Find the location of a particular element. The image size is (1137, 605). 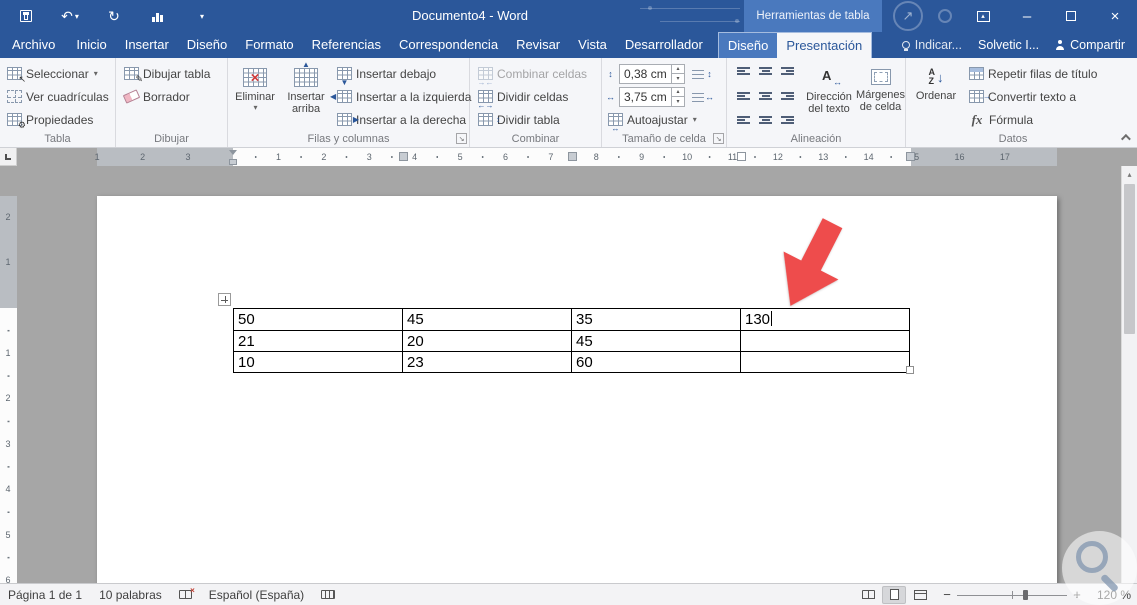

table-cell: 23 is located at coordinates (487, 362).